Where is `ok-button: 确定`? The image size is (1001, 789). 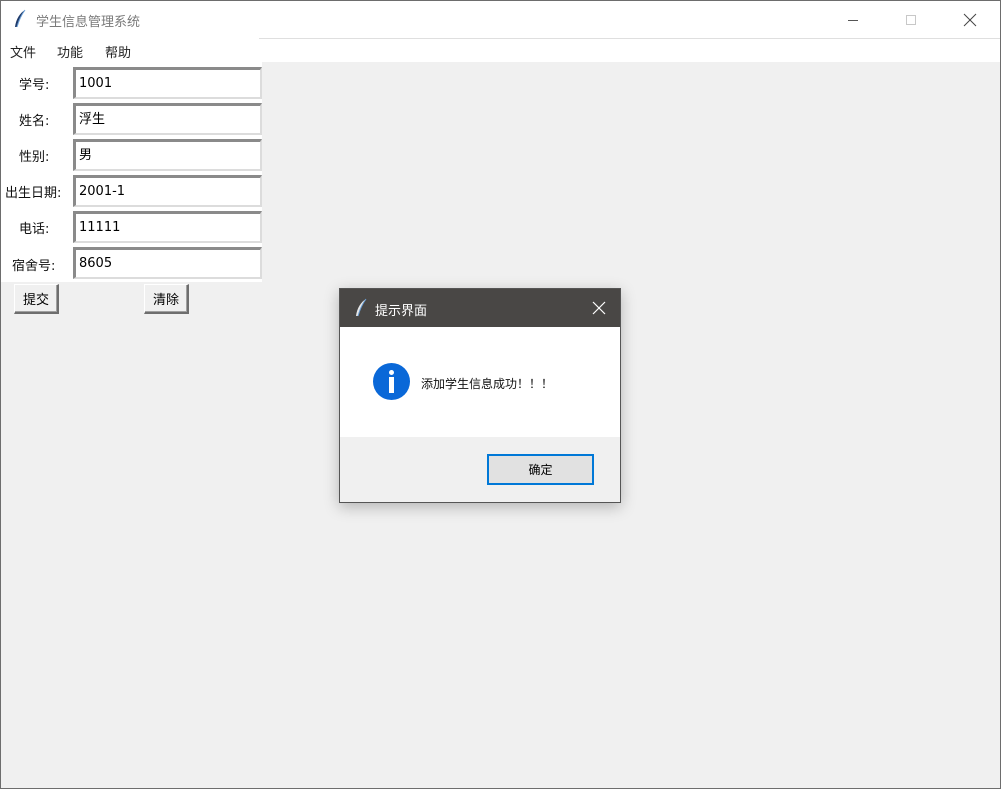
ok-button: 确定 is located at coordinates (540, 469).